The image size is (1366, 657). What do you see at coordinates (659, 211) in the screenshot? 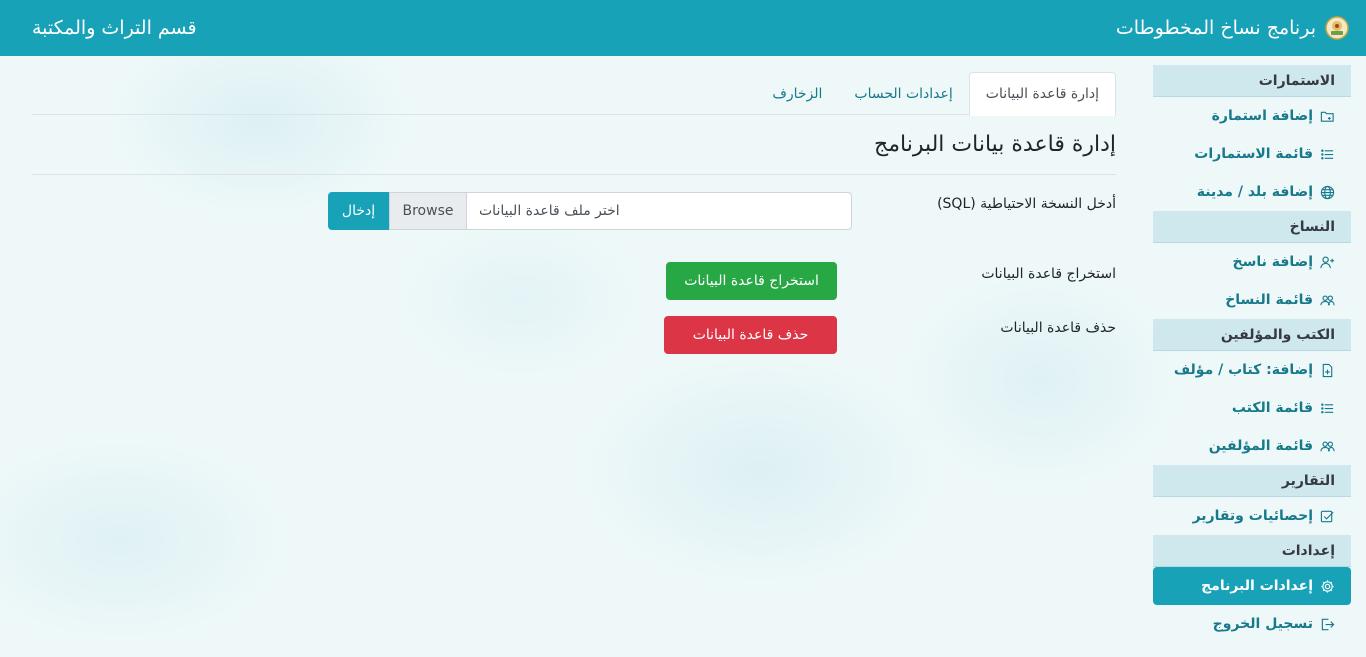
I see `database-file-input: اختر ملف قاعدة البيانات` at bounding box center [659, 211].